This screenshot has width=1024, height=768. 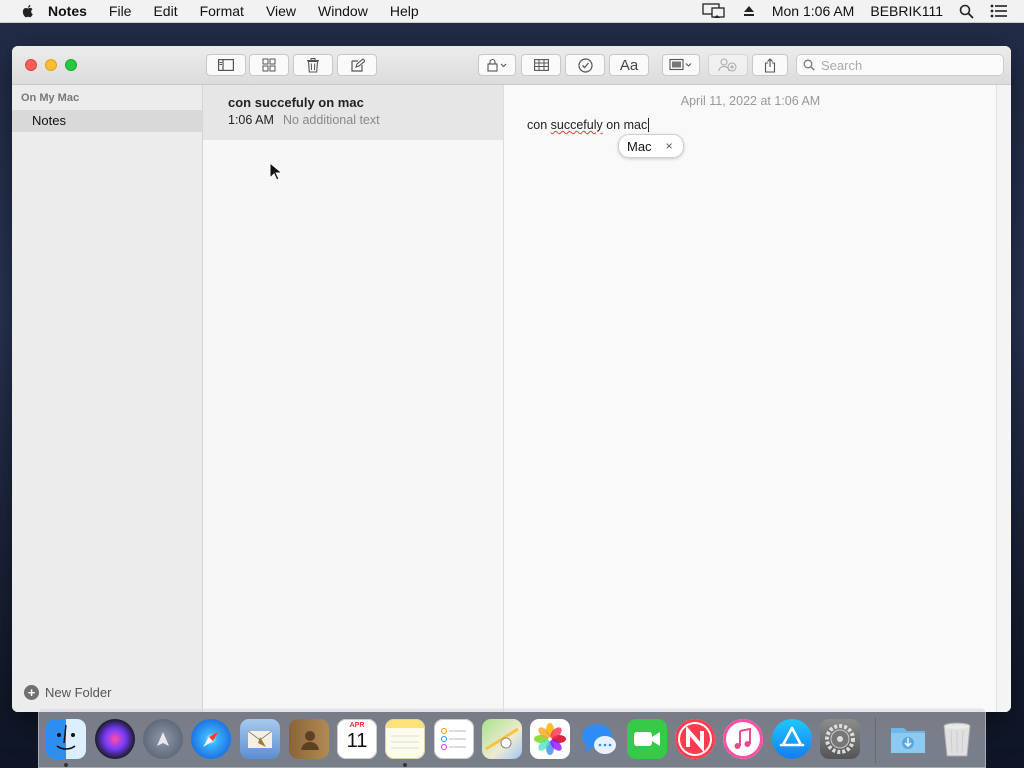 What do you see at coordinates (211, 739) in the screenshot?
I see `safari-icon` at bounding box center [211, 739].